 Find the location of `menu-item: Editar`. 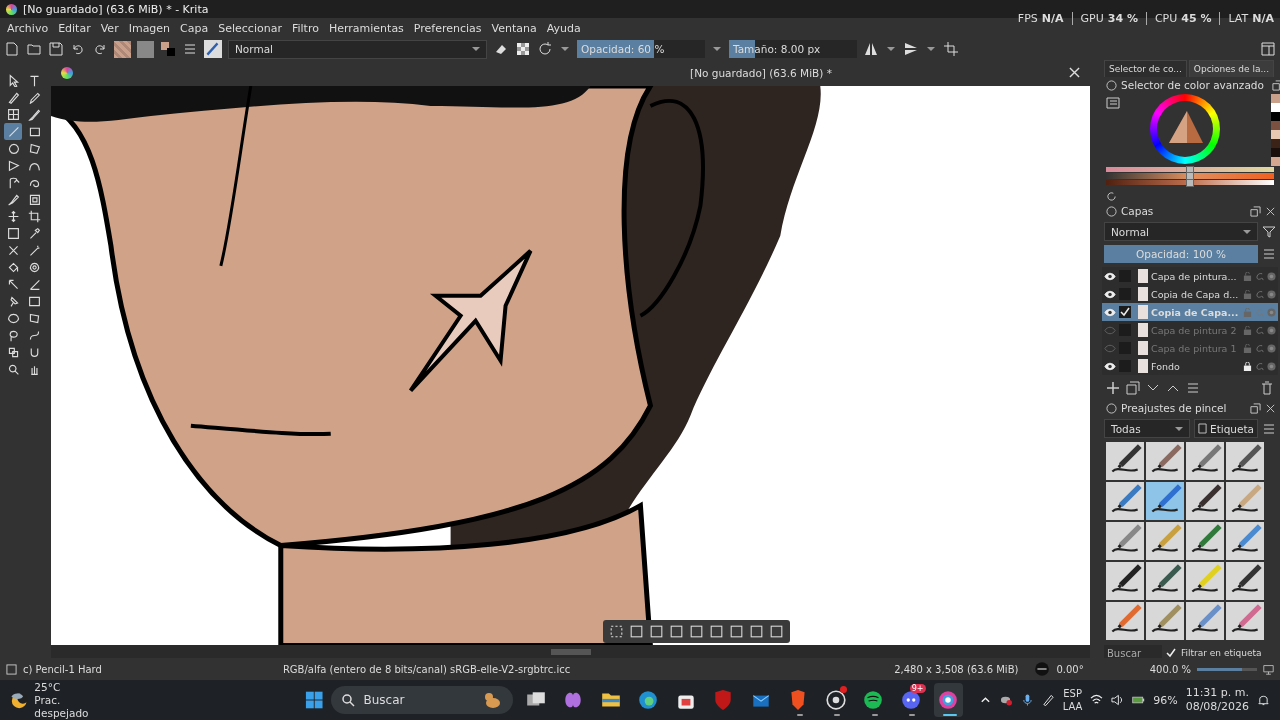

menu-item: Editar is located at coordinates (74, 28).